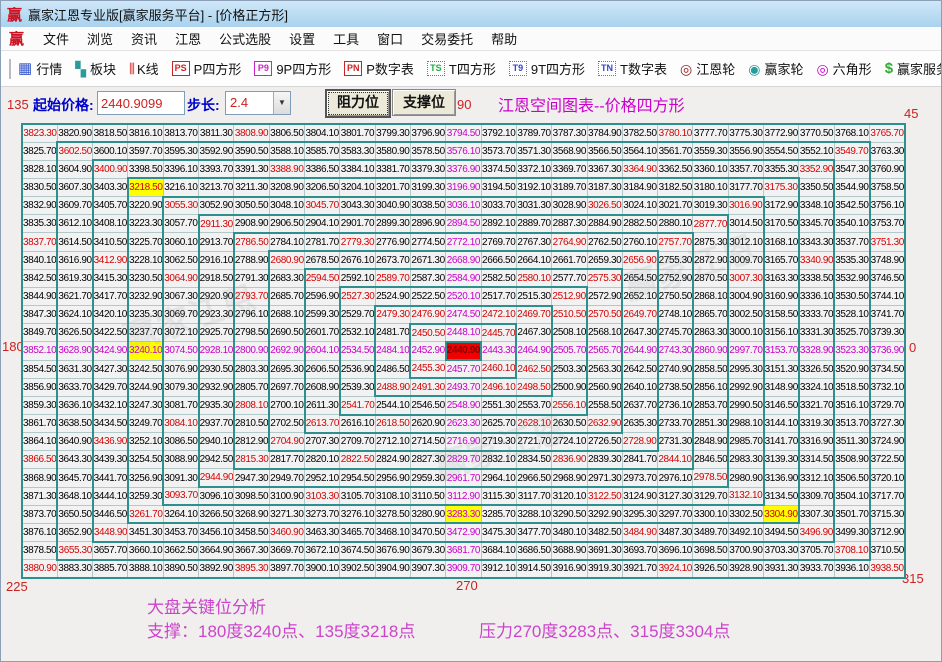 This screenshot has width=942, height=662. What do you see at coordinates (56, 39) in the screenshot?
I see `menu-item-文件: 文件` at bounding box center [56, 39].